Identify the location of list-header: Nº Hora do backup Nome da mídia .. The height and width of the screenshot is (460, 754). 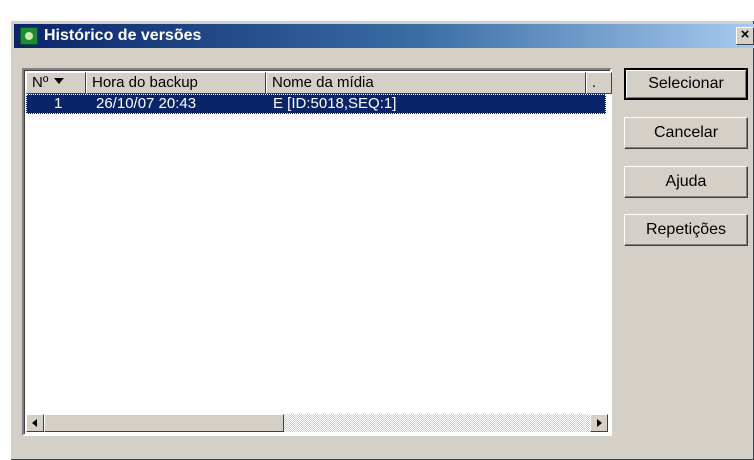
(319, 83).